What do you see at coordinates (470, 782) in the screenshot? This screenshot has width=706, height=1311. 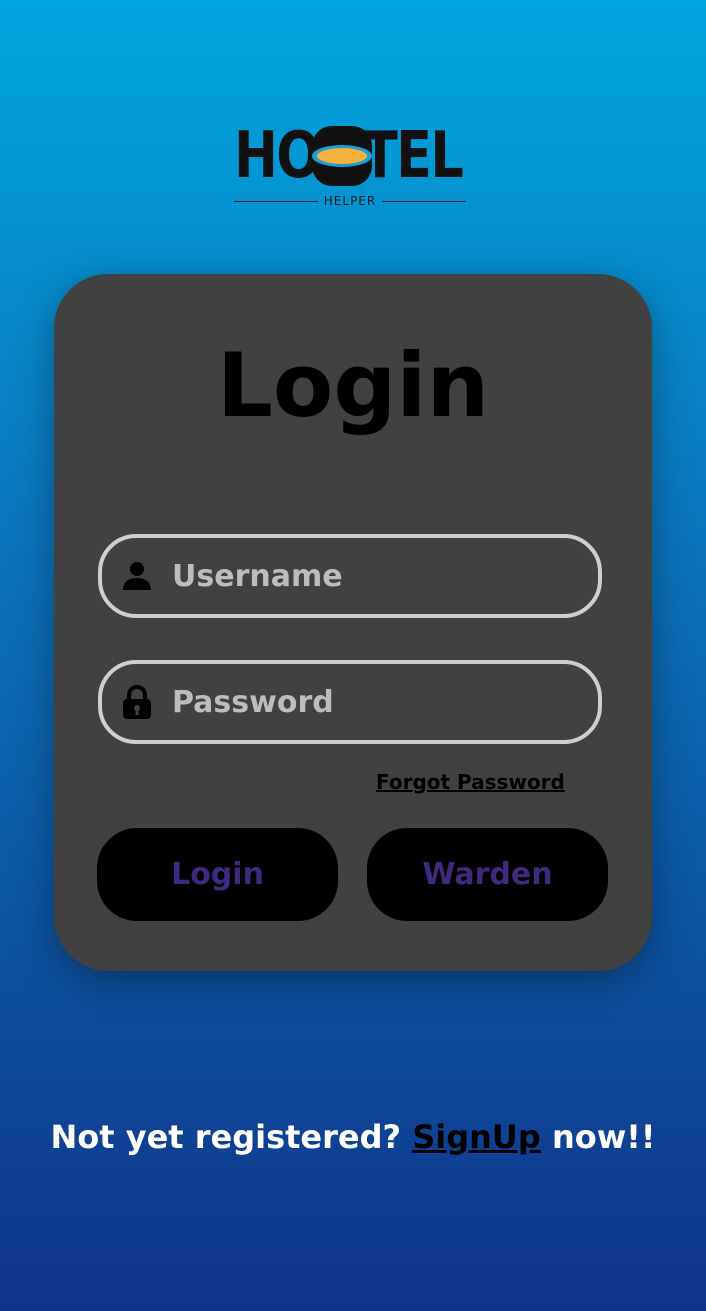 I see `forgot-password-link: Forgot Password` at bounding box center [470, 782].